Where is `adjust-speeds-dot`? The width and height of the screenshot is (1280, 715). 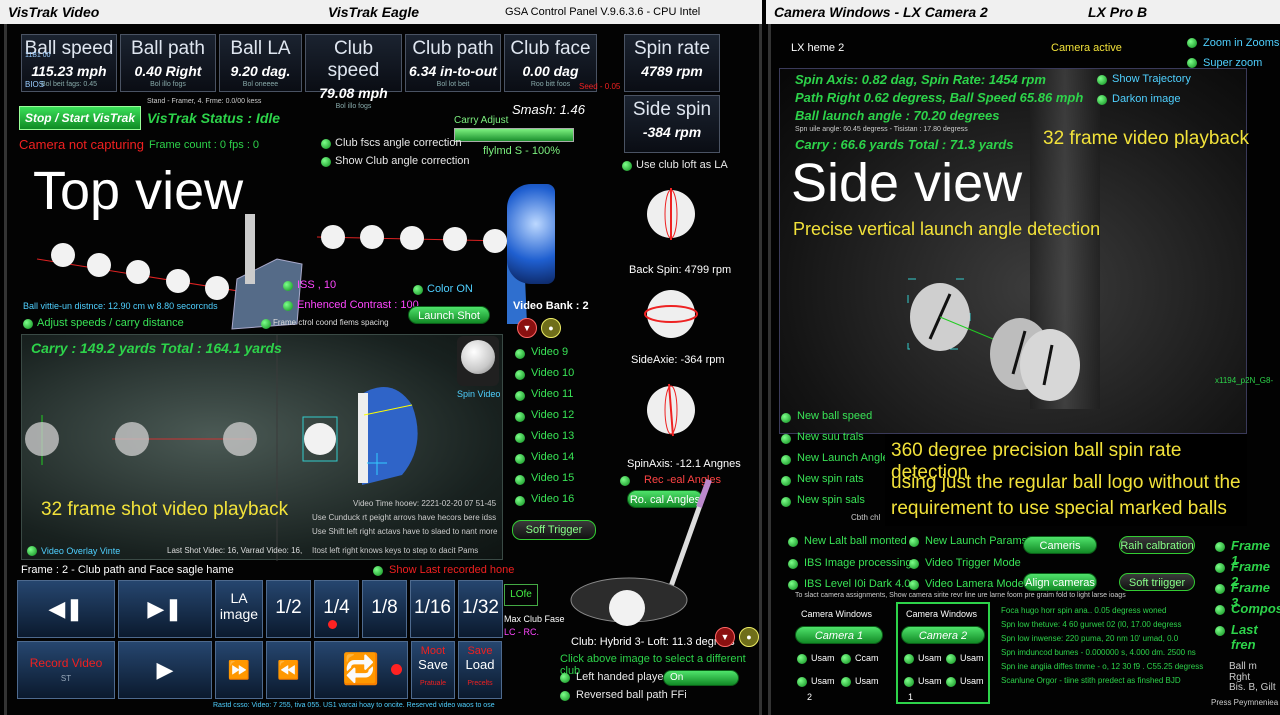
adjust-speeds-dot is located at coordinates (28, 324).